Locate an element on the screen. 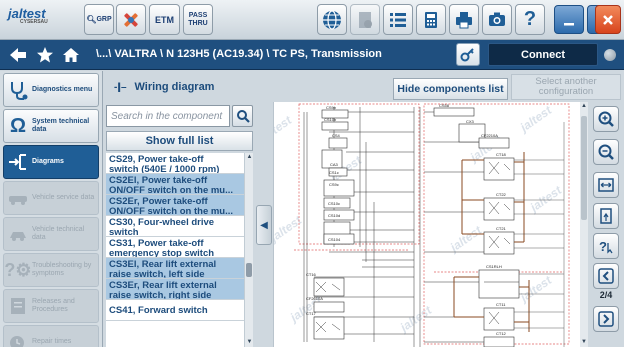 The height and width of the screenshot is (347, 624). etm-button: ETM is located at coordinates (164, 19).